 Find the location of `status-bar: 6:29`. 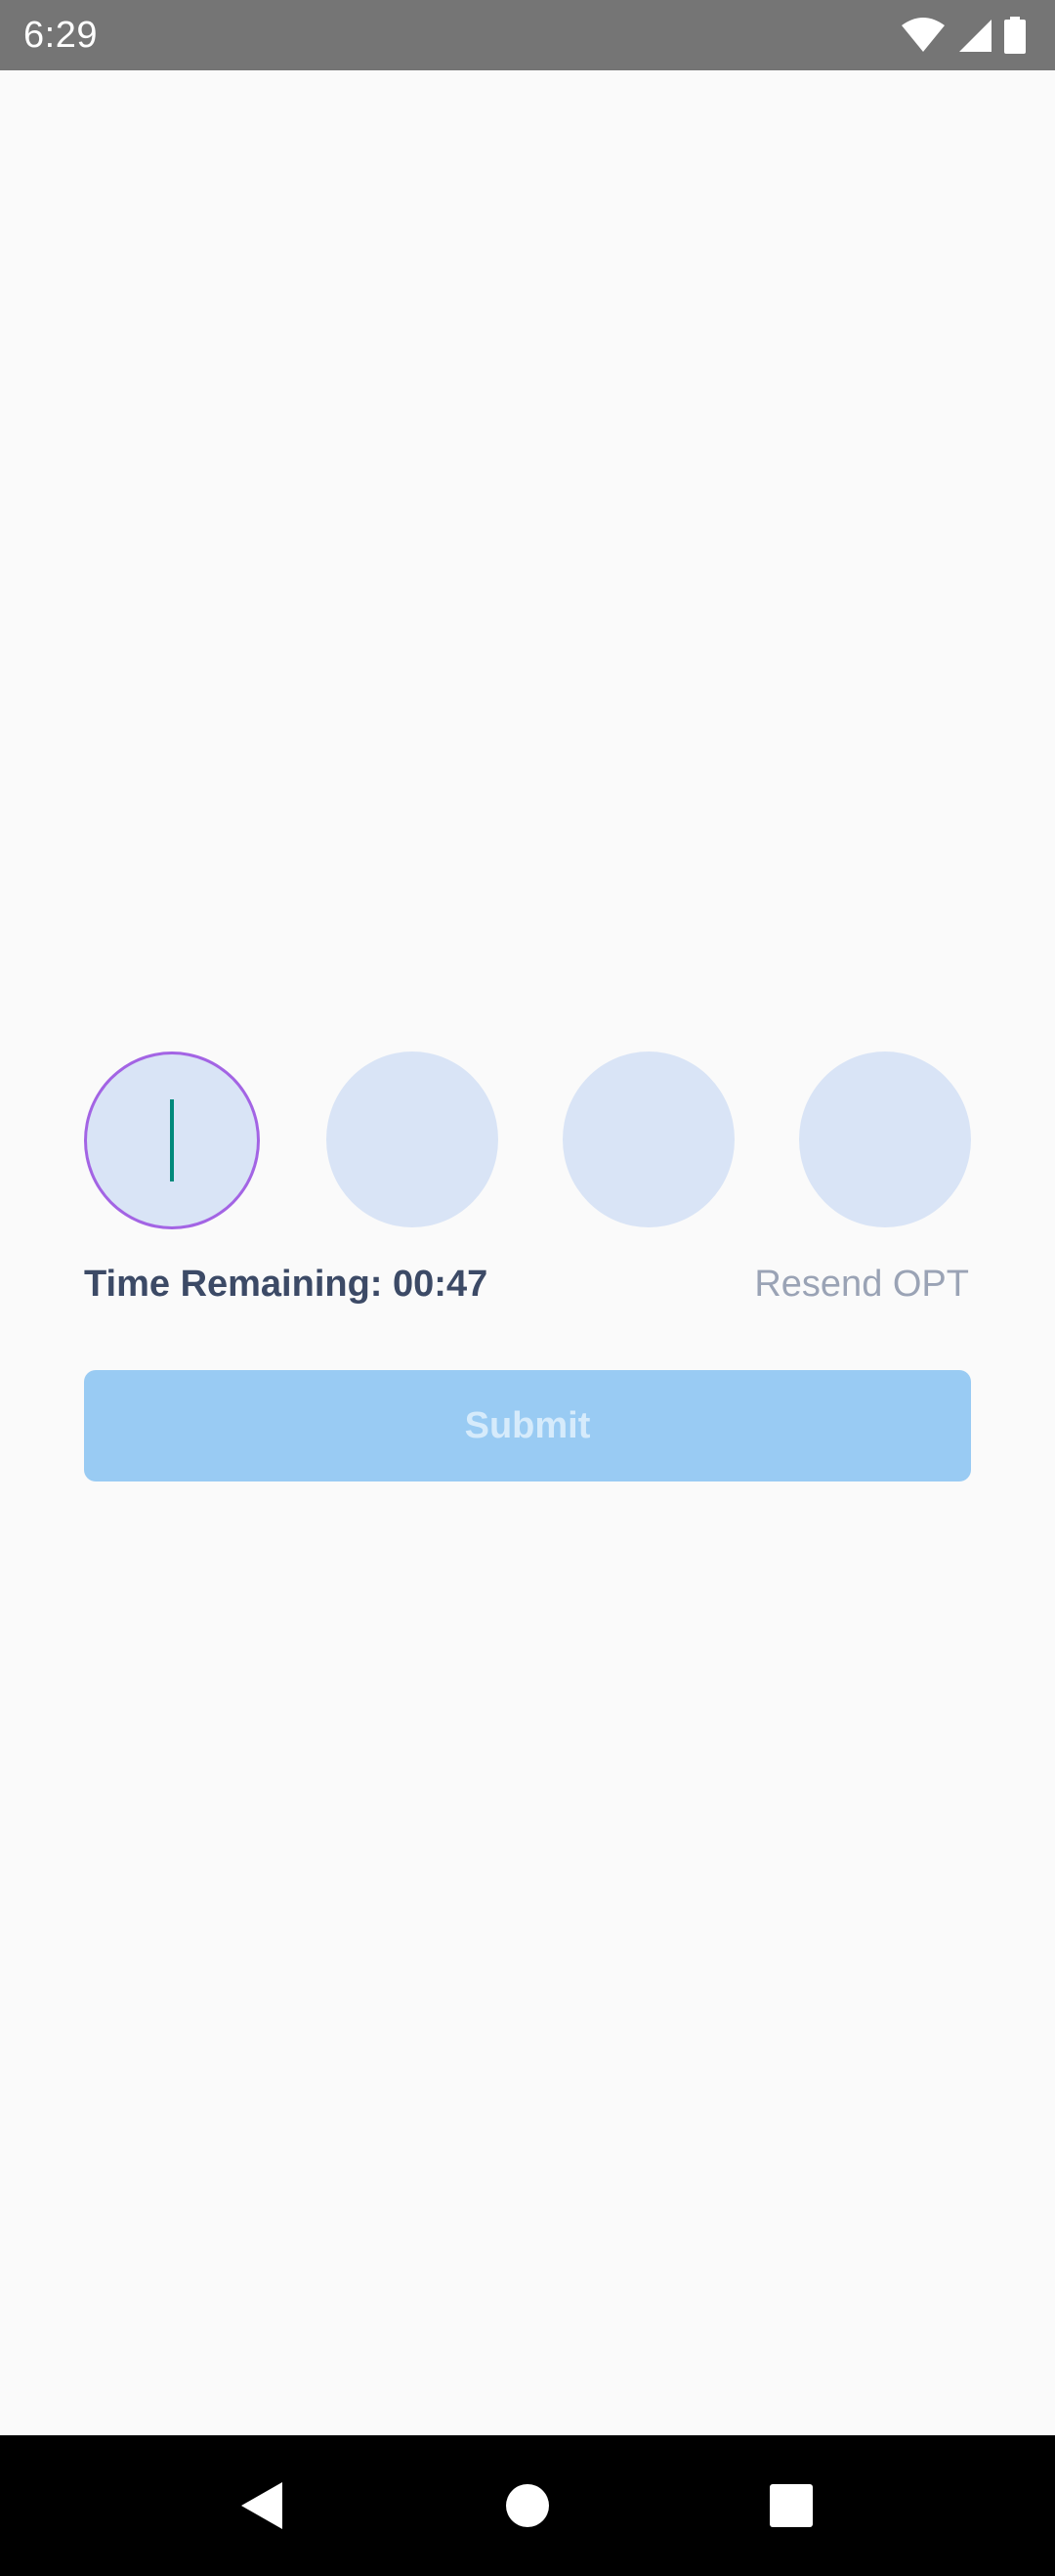

status-bar: 6:29 is located at coordinates (527, 35).